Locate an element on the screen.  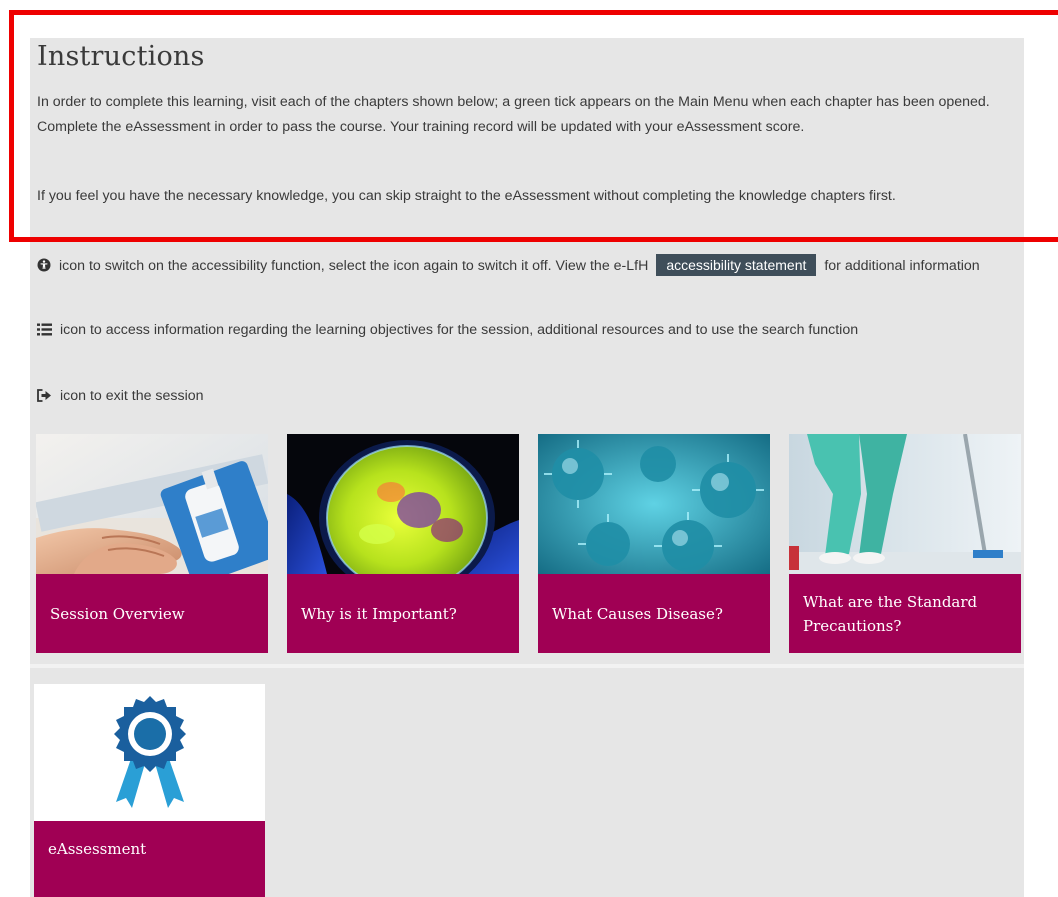
chapter-card-label: What Causes Disease? is located at coordinates (654, 613).